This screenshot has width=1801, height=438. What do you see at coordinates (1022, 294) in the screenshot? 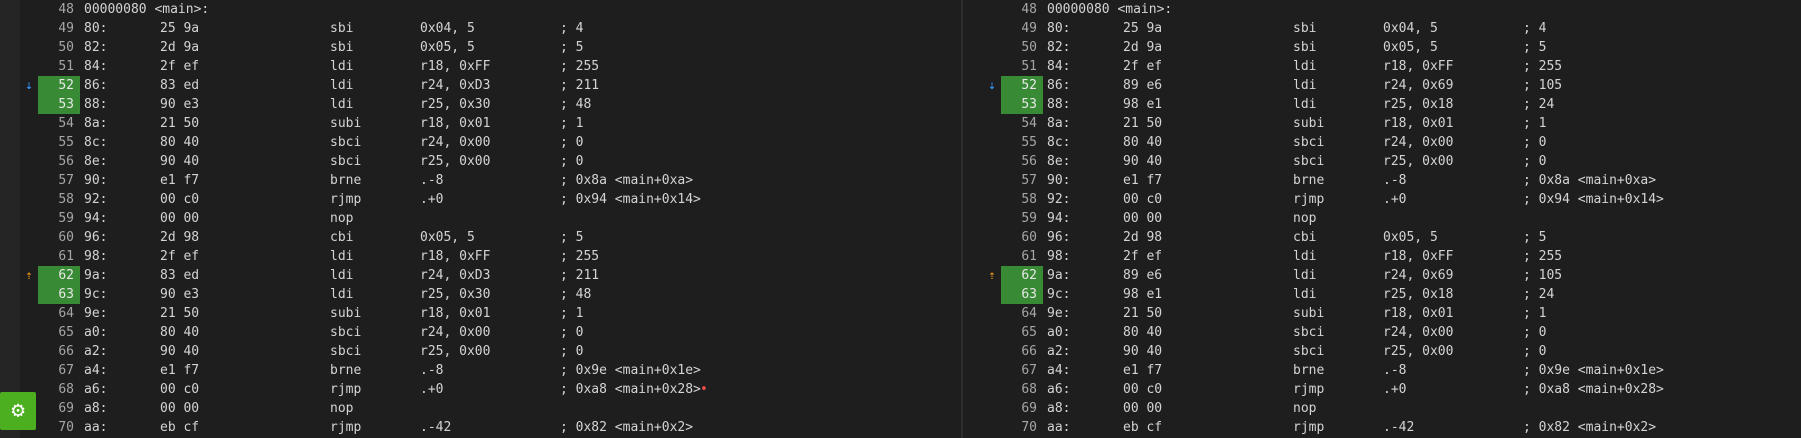
I see `line-number: 63` at bounding box center [1022, 294].